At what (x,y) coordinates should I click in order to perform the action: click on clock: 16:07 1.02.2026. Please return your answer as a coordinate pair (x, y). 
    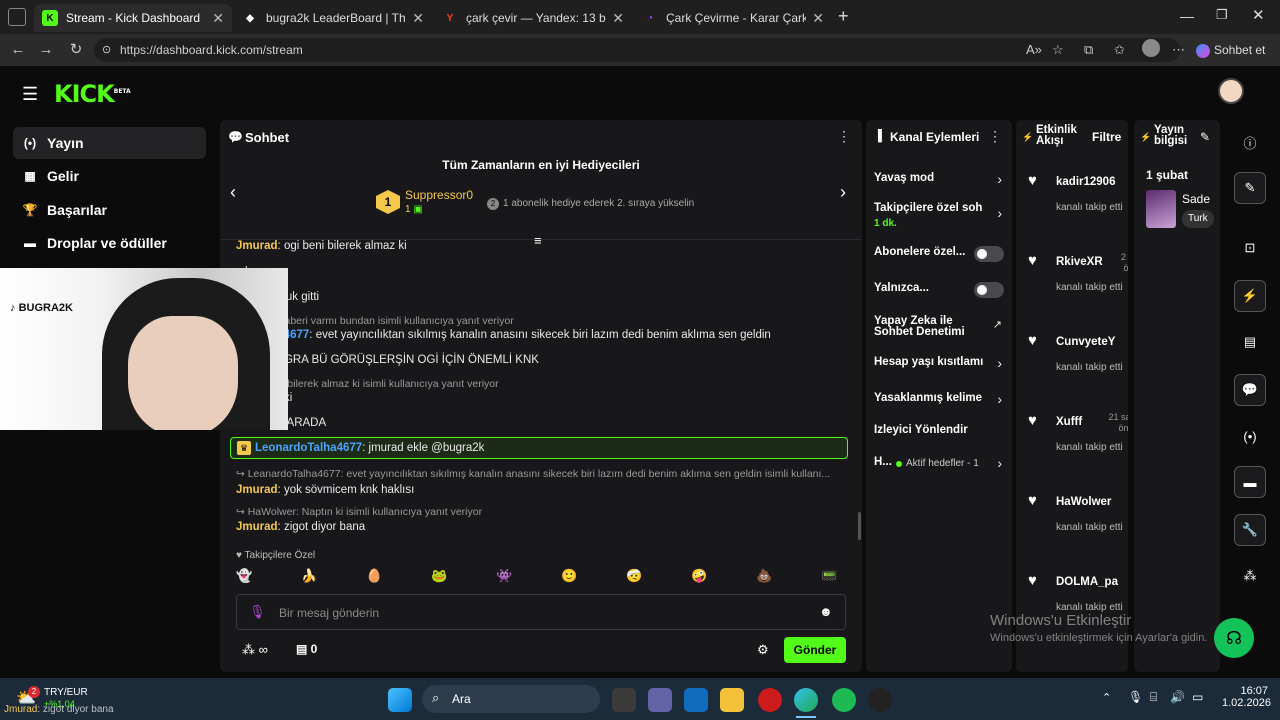
    Looking at the image, I should click on (1246, 697).